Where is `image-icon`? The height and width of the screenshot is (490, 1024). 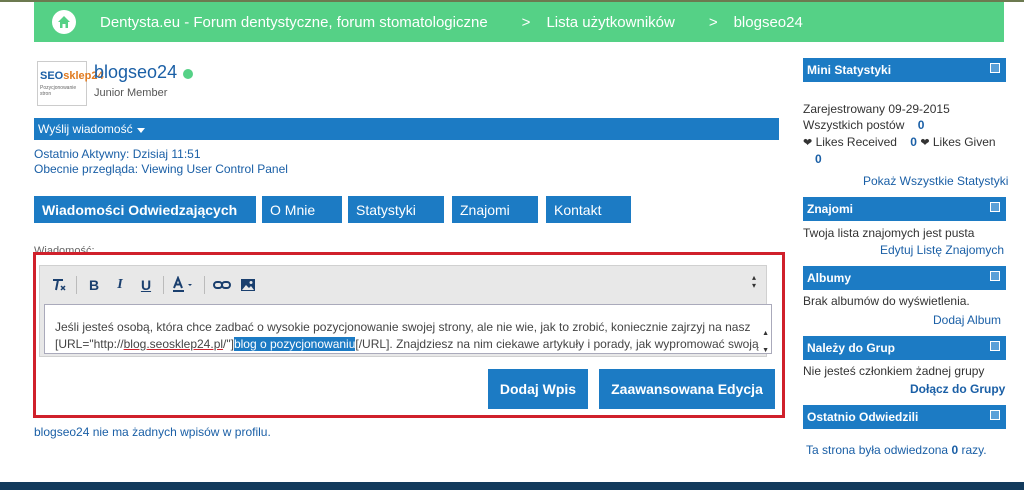
image-icon is located at coordinates (248, 285).